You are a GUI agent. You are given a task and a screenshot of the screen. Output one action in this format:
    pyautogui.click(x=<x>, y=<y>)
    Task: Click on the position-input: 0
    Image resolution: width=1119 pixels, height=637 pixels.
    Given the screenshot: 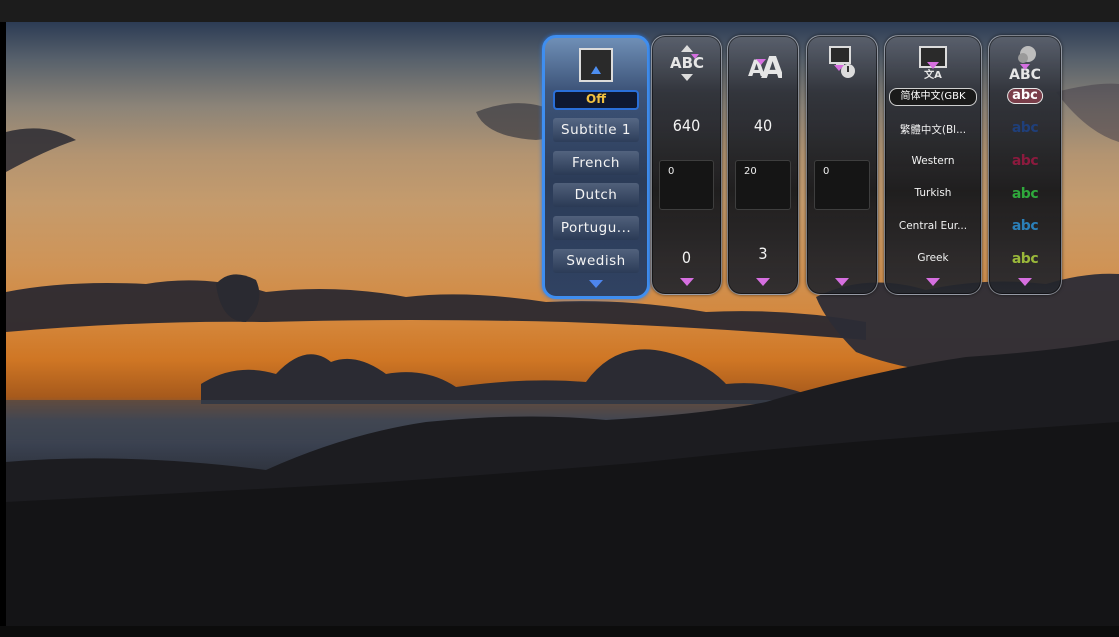 What is the action you would take?
    pyautogui.click(x=686, y=185)
    